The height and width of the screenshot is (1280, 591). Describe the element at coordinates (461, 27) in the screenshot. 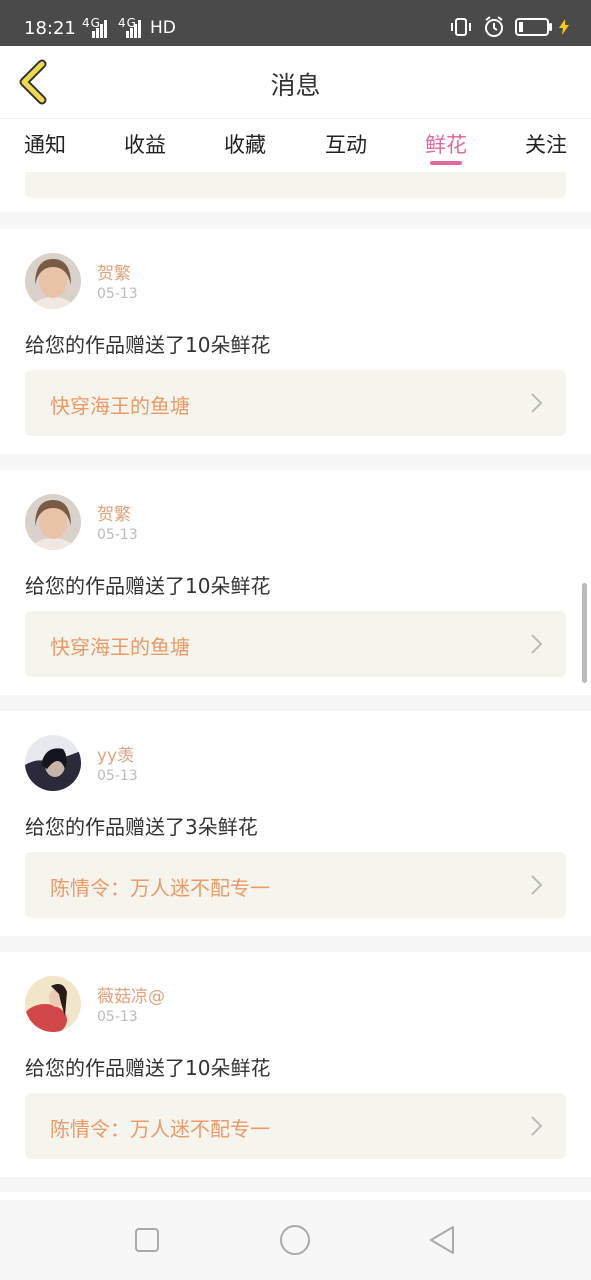

I see `vibrate-icon` at that location.